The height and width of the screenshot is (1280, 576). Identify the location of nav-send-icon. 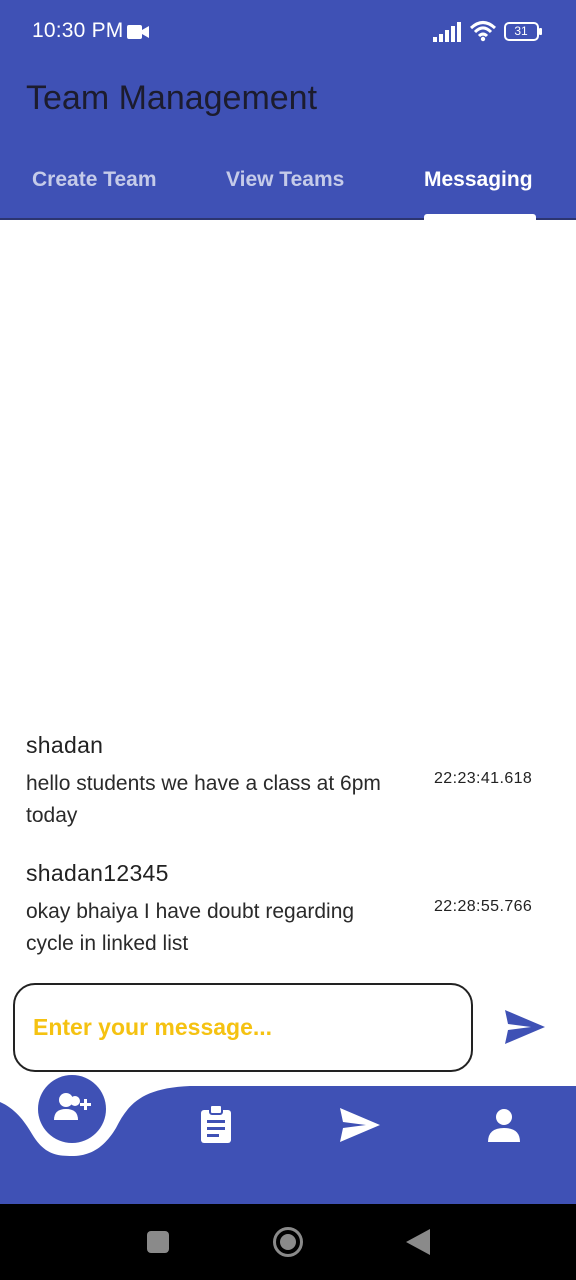
(360, 1125).